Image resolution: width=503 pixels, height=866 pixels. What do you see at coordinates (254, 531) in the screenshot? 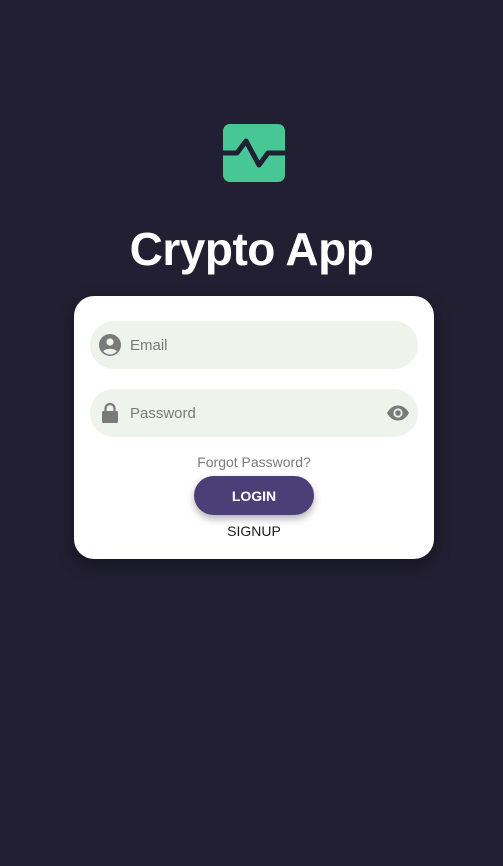
I see `signup-button: SIGNUP` at bounding box center [254, 531].